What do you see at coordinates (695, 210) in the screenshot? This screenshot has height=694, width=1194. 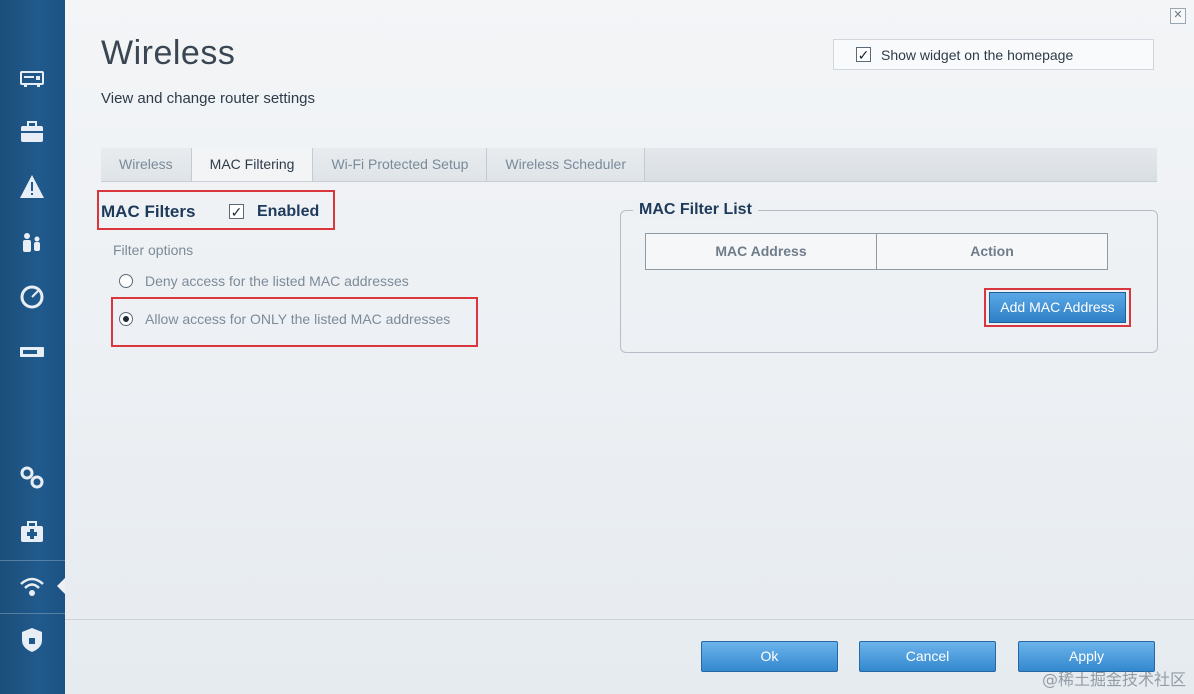 I see `mac-filter-list-title: MAC Filter List` at bounding box center [695, 210].